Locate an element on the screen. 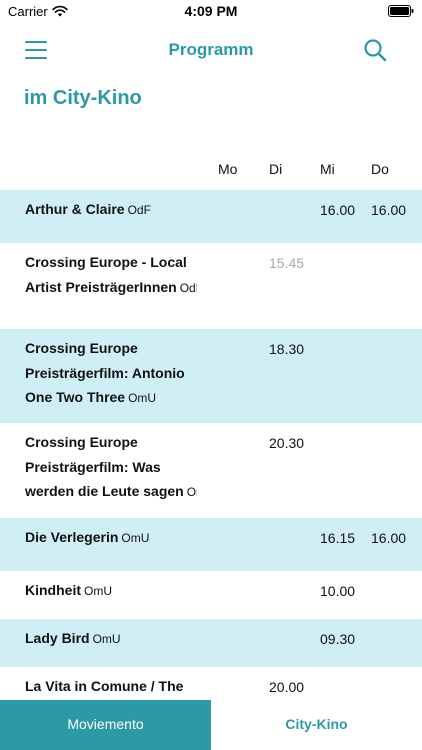 The height and width of the screenshot is (750, 422). status-time: 4:09 PM is located at coordinates (211, 11).